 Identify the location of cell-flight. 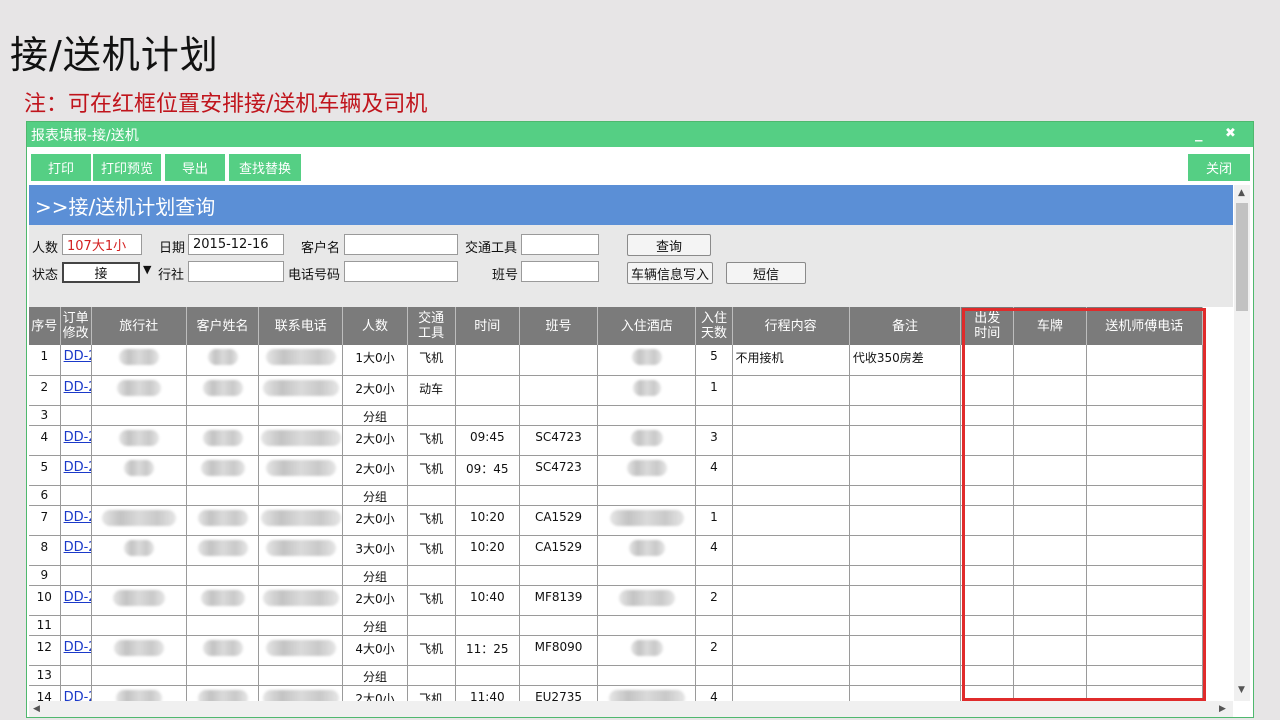
(559, 390).